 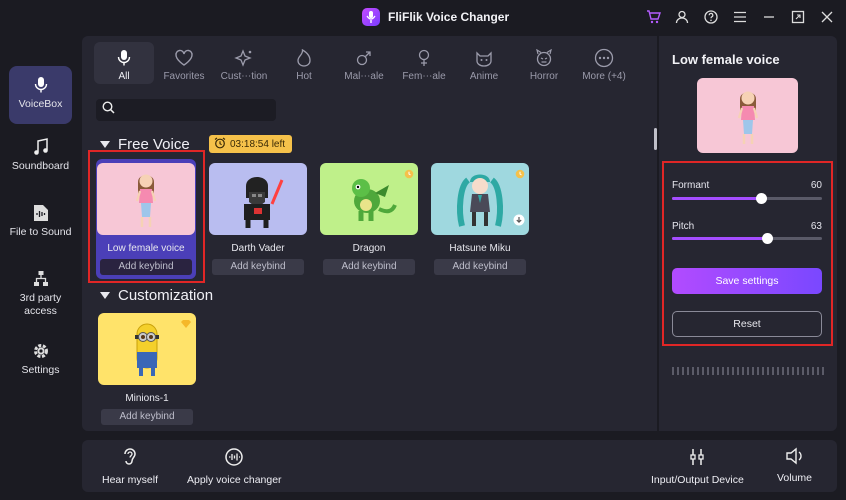 I want to click on tab-favorites: Favorites, so click(x=184, y=63).